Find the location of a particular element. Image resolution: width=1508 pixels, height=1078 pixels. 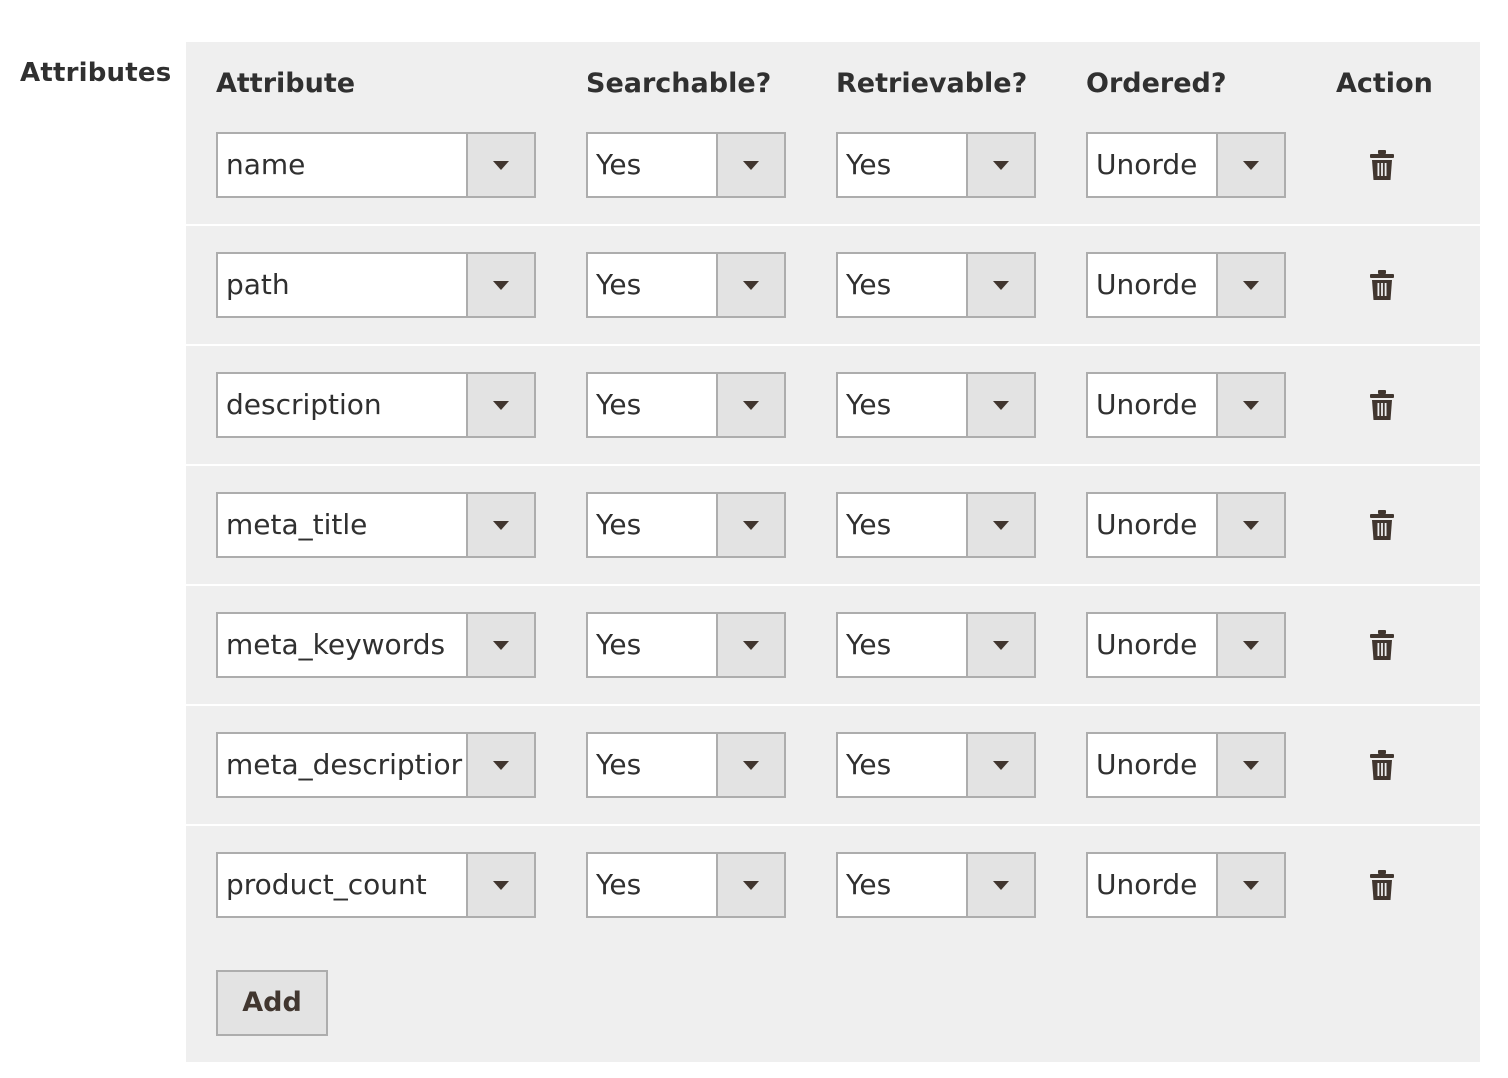

attribute-select: product_count is located at coordinates (376, 885).